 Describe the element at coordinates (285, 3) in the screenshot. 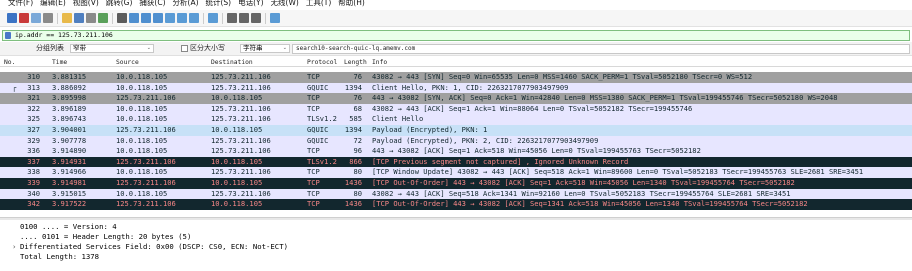

I see `menu-item-8: 无线(W)` at that location.